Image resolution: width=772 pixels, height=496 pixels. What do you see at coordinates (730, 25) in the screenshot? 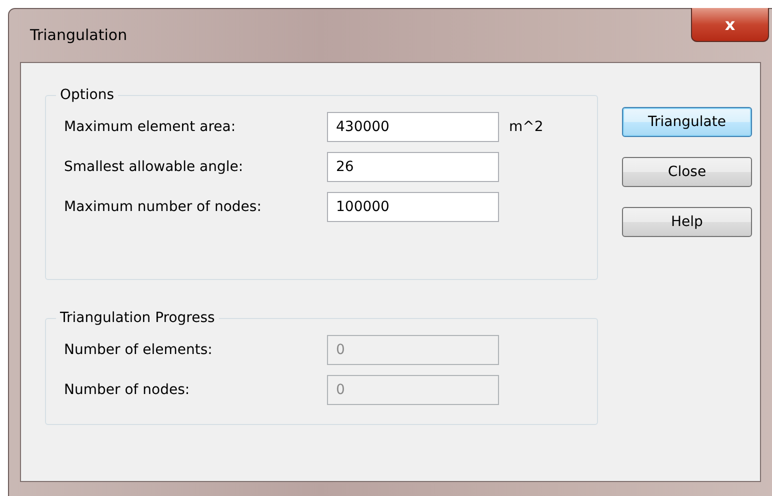
I see `window-close-control: x` at bounding box center [730, 25].